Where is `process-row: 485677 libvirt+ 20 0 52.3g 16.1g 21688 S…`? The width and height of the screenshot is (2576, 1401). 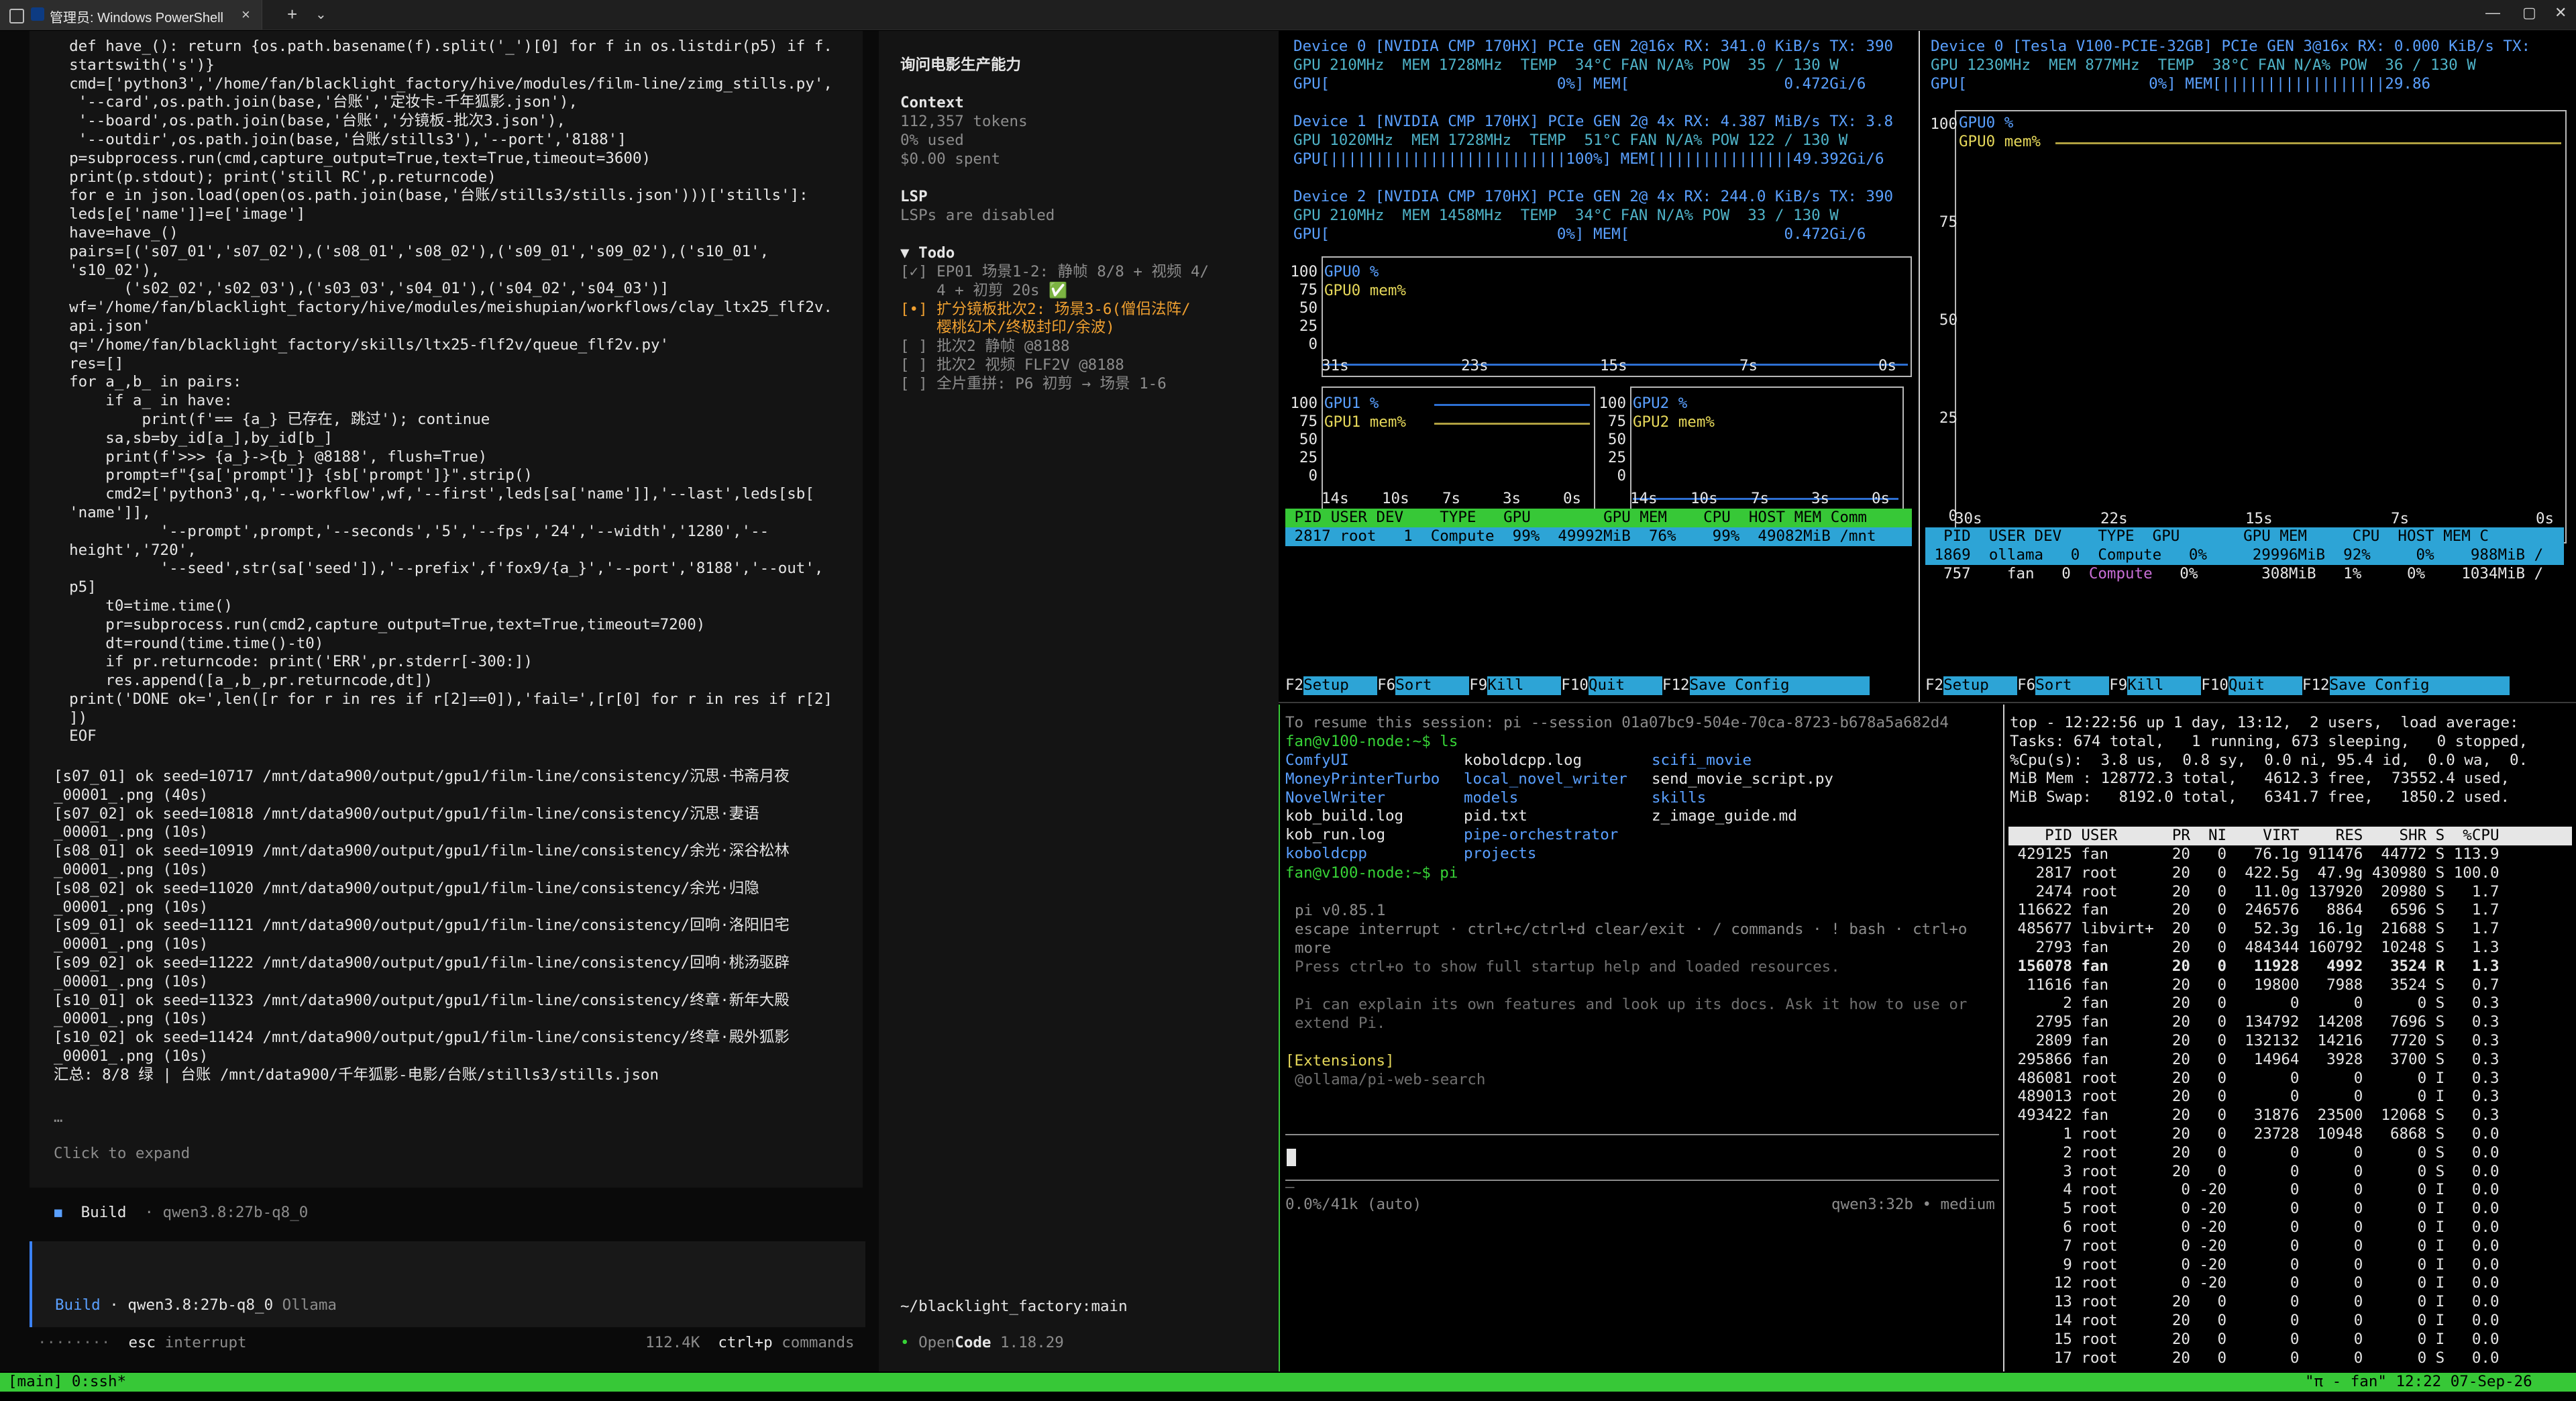
process-row: 485677 libvirt+ 20 0 52.3g 16.1g 21688 S… is located at coordinates (2254, 930).